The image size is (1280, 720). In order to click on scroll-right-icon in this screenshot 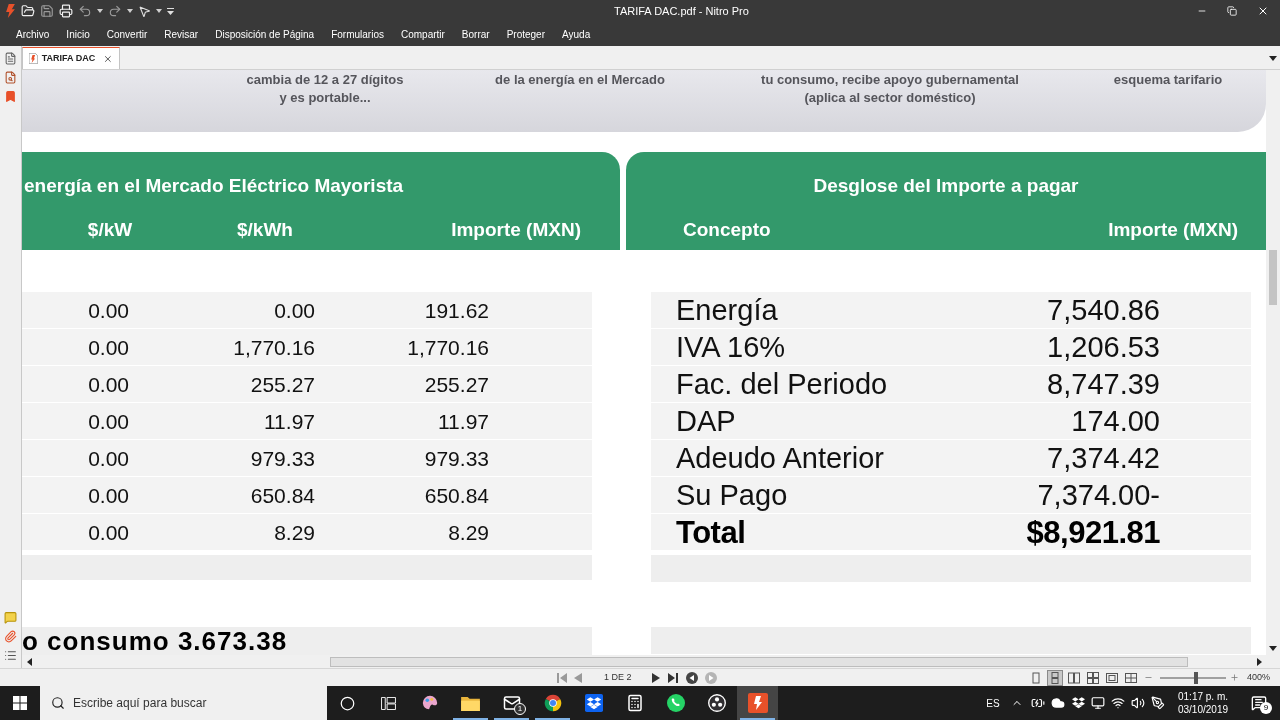, I will do `click(1259, 661)`.